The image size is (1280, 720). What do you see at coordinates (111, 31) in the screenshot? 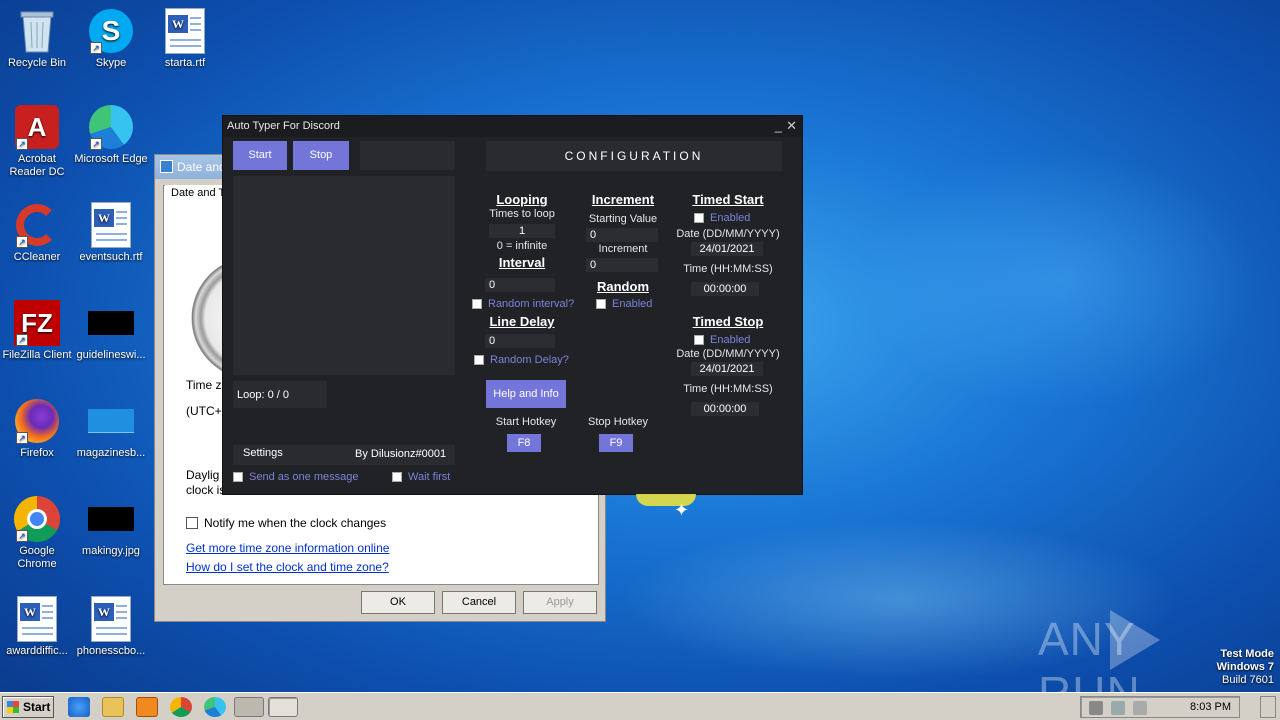
I see `skype-icon: S ↗` at bounding box center [111, 31].